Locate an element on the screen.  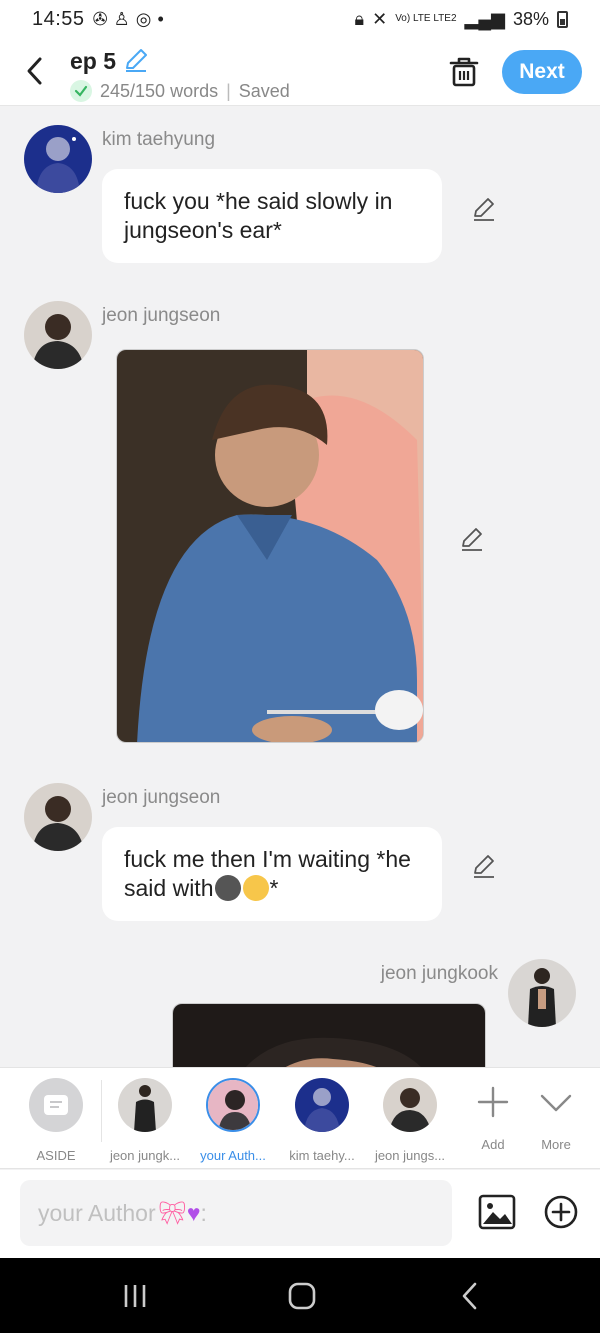
save-status: 245/150 words | Saved is located at coordinates (180, 91).